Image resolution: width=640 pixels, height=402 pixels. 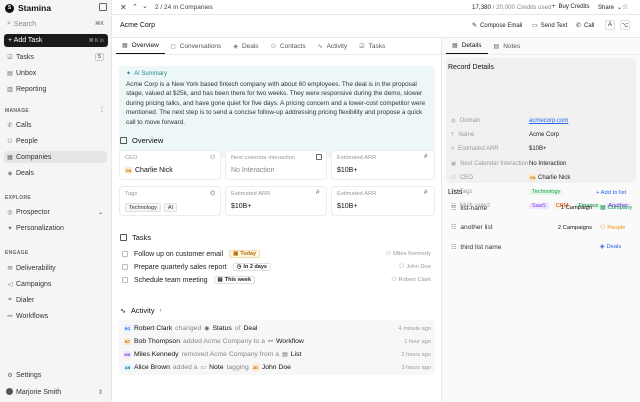 I want to click on arr2-card: Estimated ARR # $10B+, so click(x=276, y=201).